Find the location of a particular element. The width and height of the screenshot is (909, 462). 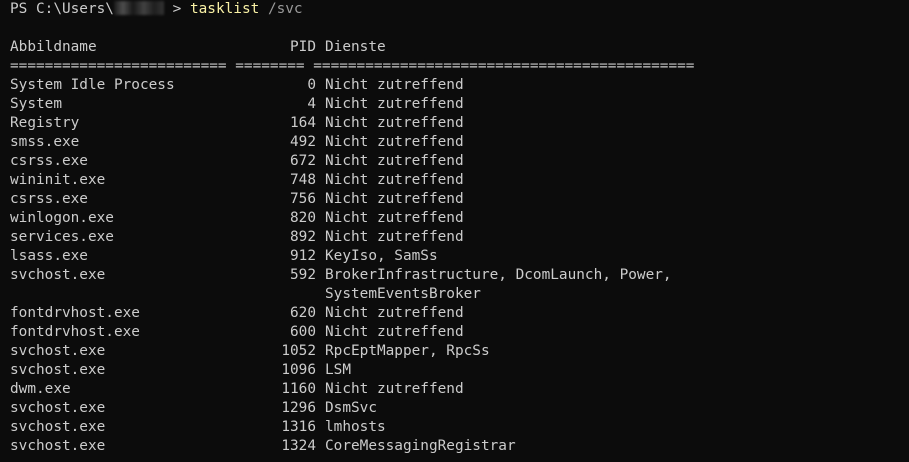

table-row: lsass.exe 912 KeyIso, SamSs is located at coordinates (459, 256).